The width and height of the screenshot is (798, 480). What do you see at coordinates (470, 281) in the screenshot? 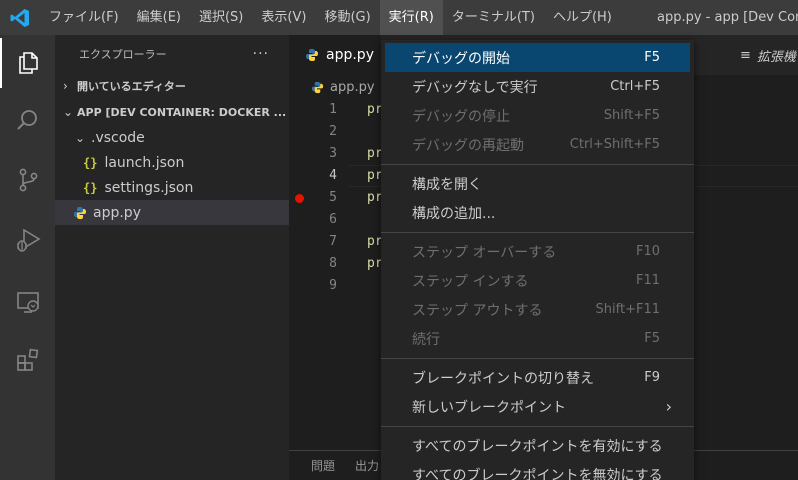
I see `menu-item-label: ステップ インする` at bounding box center [470, 281].